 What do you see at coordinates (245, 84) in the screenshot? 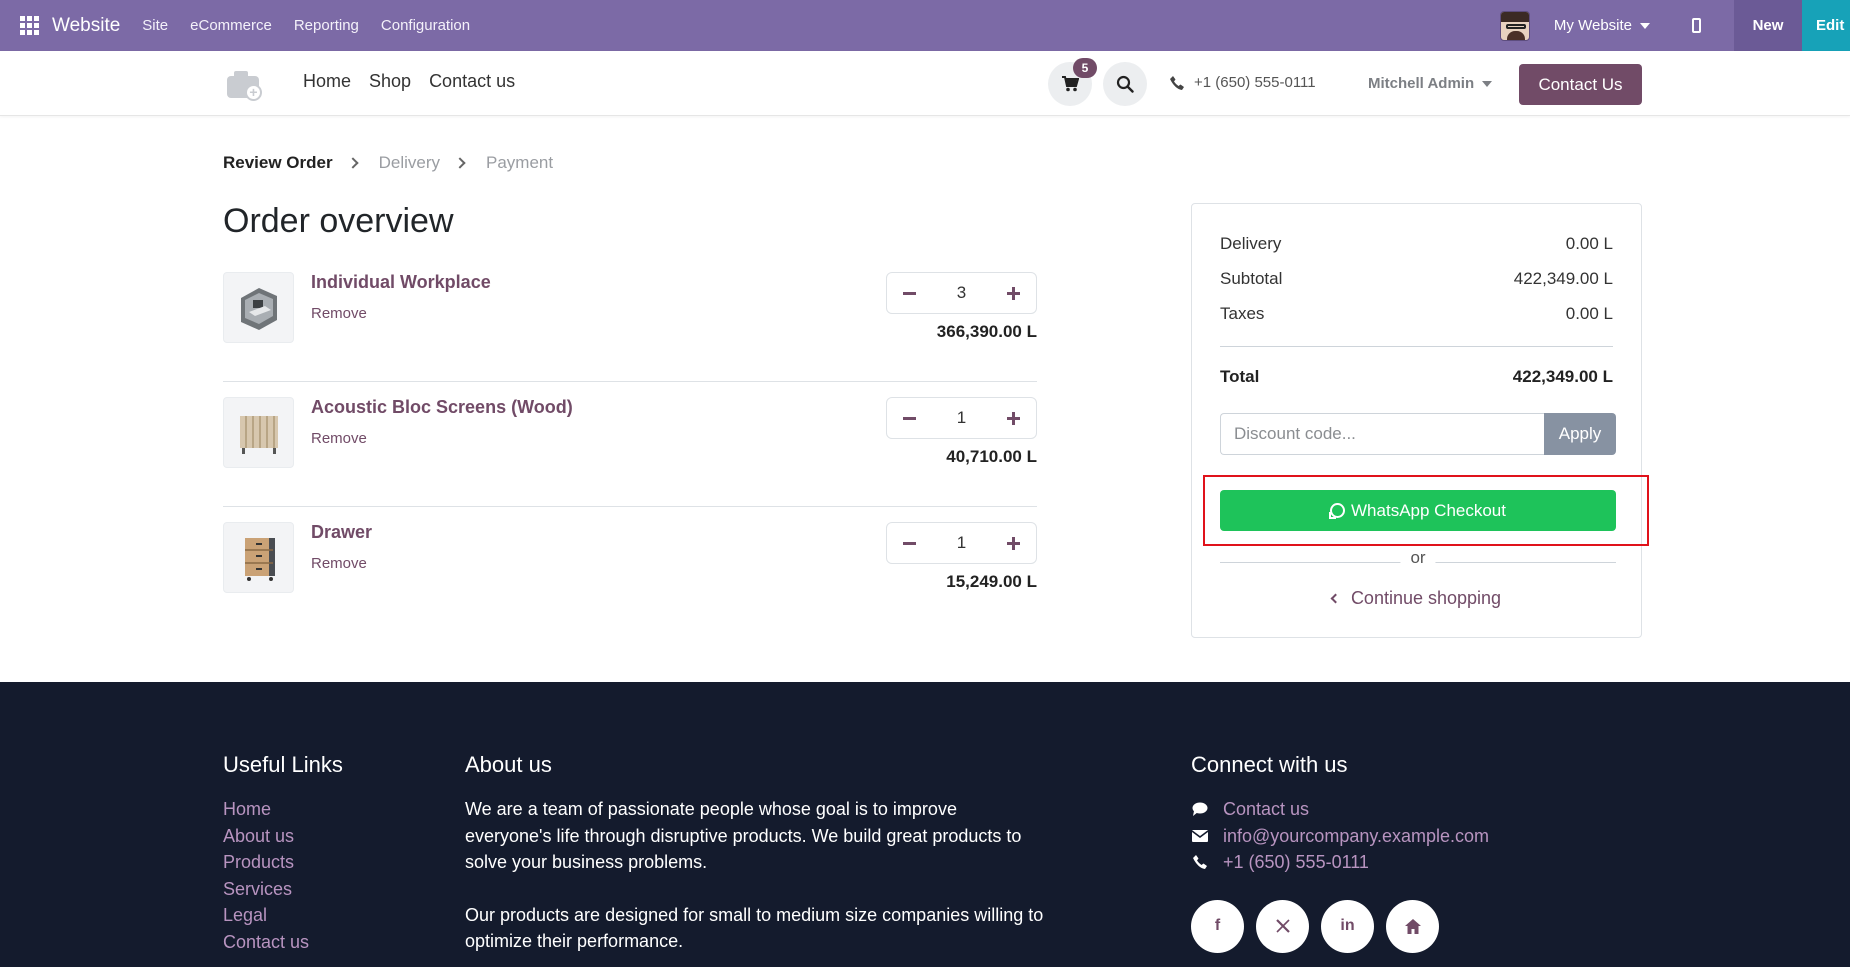
I see `logo: +` at bounding box center [245, 84].